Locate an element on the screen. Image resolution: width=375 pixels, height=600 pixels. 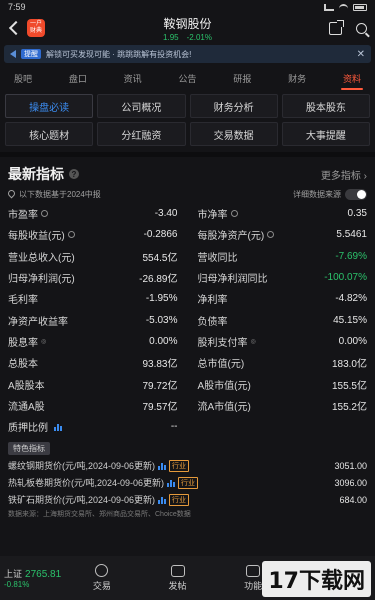
status-time: 7:59 is located at coordinates (17, 7).